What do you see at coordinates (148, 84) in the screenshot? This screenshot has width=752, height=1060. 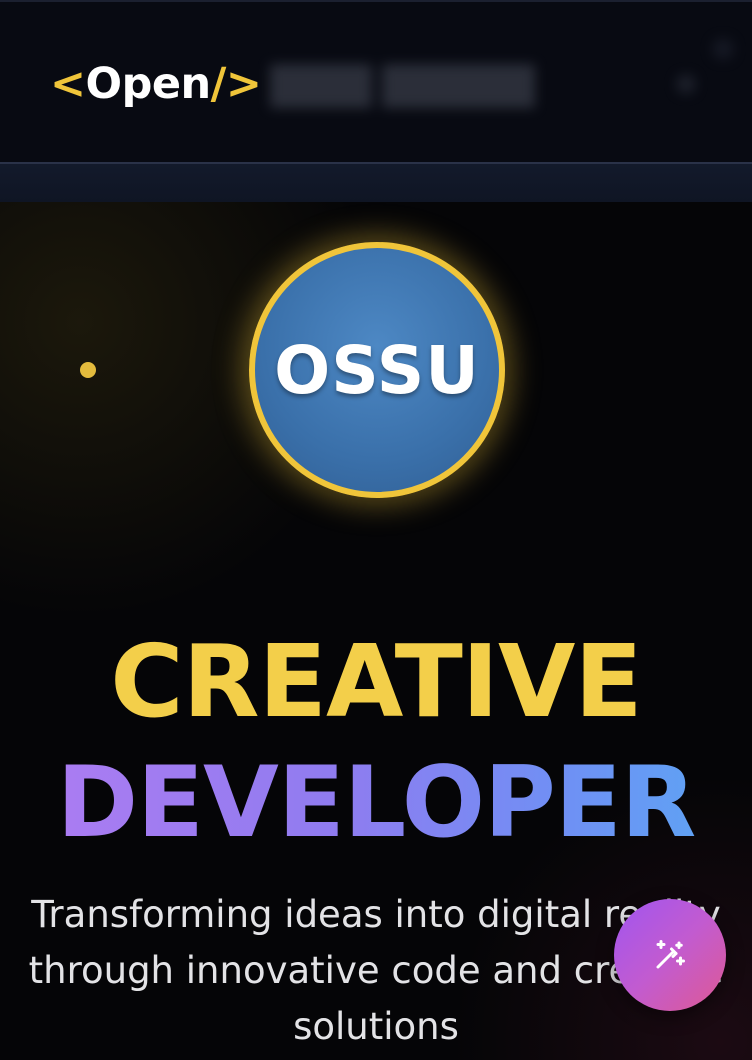 I see `logo-word: Open` at bounding box center [148, 84].